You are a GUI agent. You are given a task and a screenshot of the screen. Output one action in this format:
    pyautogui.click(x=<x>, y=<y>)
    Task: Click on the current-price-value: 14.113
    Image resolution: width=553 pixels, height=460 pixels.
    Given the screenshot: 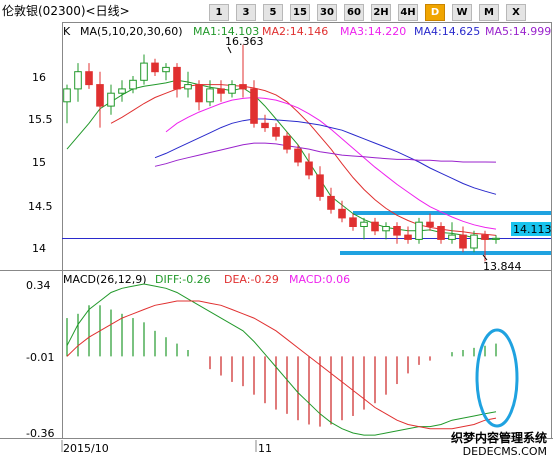 What is the action you would take?
    pyautogui.click(x=532, y=229)
    